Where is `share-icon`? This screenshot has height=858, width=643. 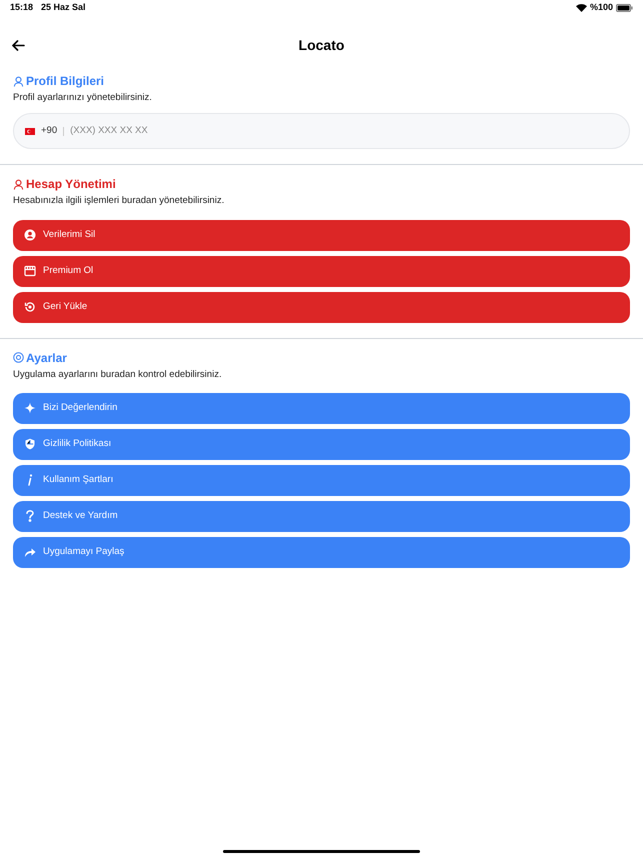 share-icon is located at coordinates (30, 552).